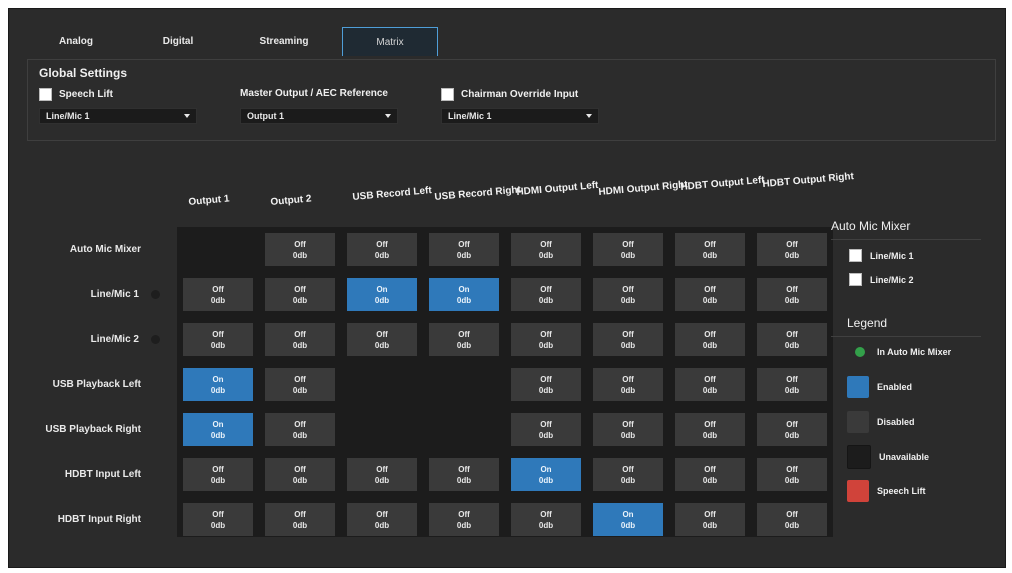 The width and height of the screenshot is (1012, 573). I want to click on chairman-override-checkbox, so click(447, 94).